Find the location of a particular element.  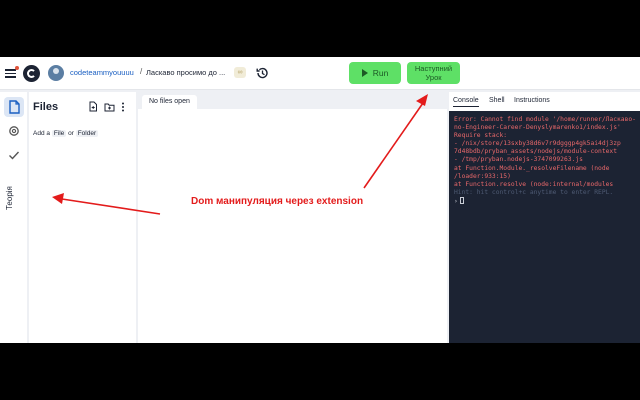

text-cursor is located at coordinates (461, 200).